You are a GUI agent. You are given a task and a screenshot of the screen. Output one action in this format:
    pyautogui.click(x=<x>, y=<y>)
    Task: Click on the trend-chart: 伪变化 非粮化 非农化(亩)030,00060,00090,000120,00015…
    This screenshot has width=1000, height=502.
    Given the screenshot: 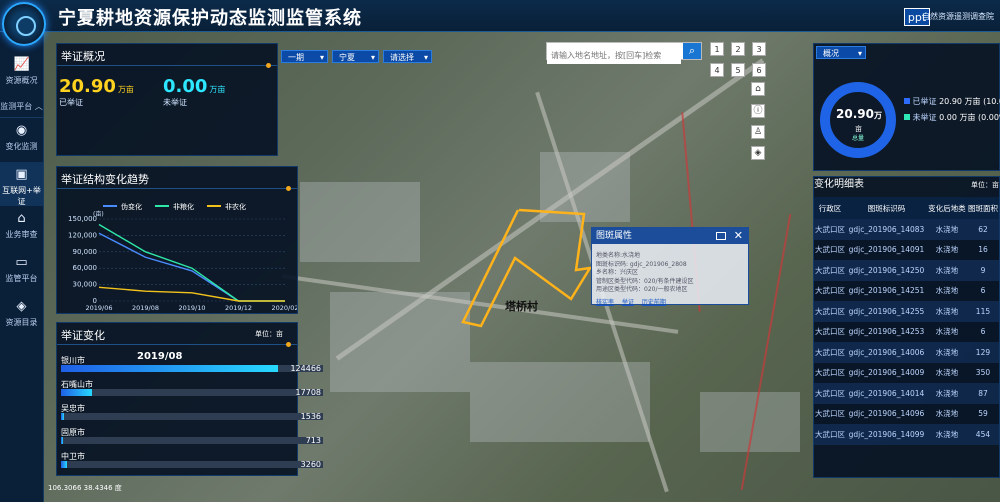 What is the action you would take?
    pyautogui.click(x=182, y=257)
    